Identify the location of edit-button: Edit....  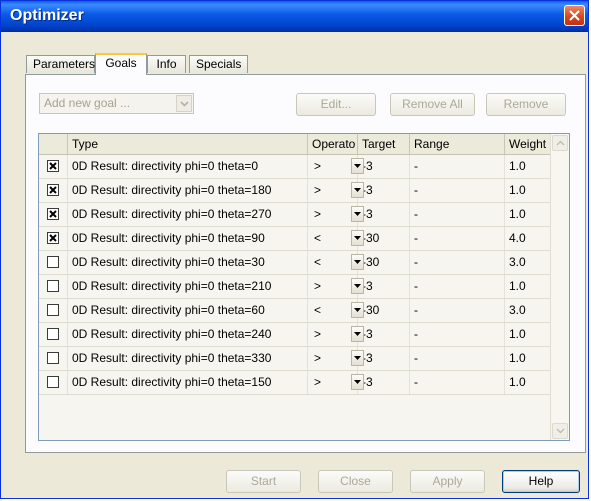
(336, 104).